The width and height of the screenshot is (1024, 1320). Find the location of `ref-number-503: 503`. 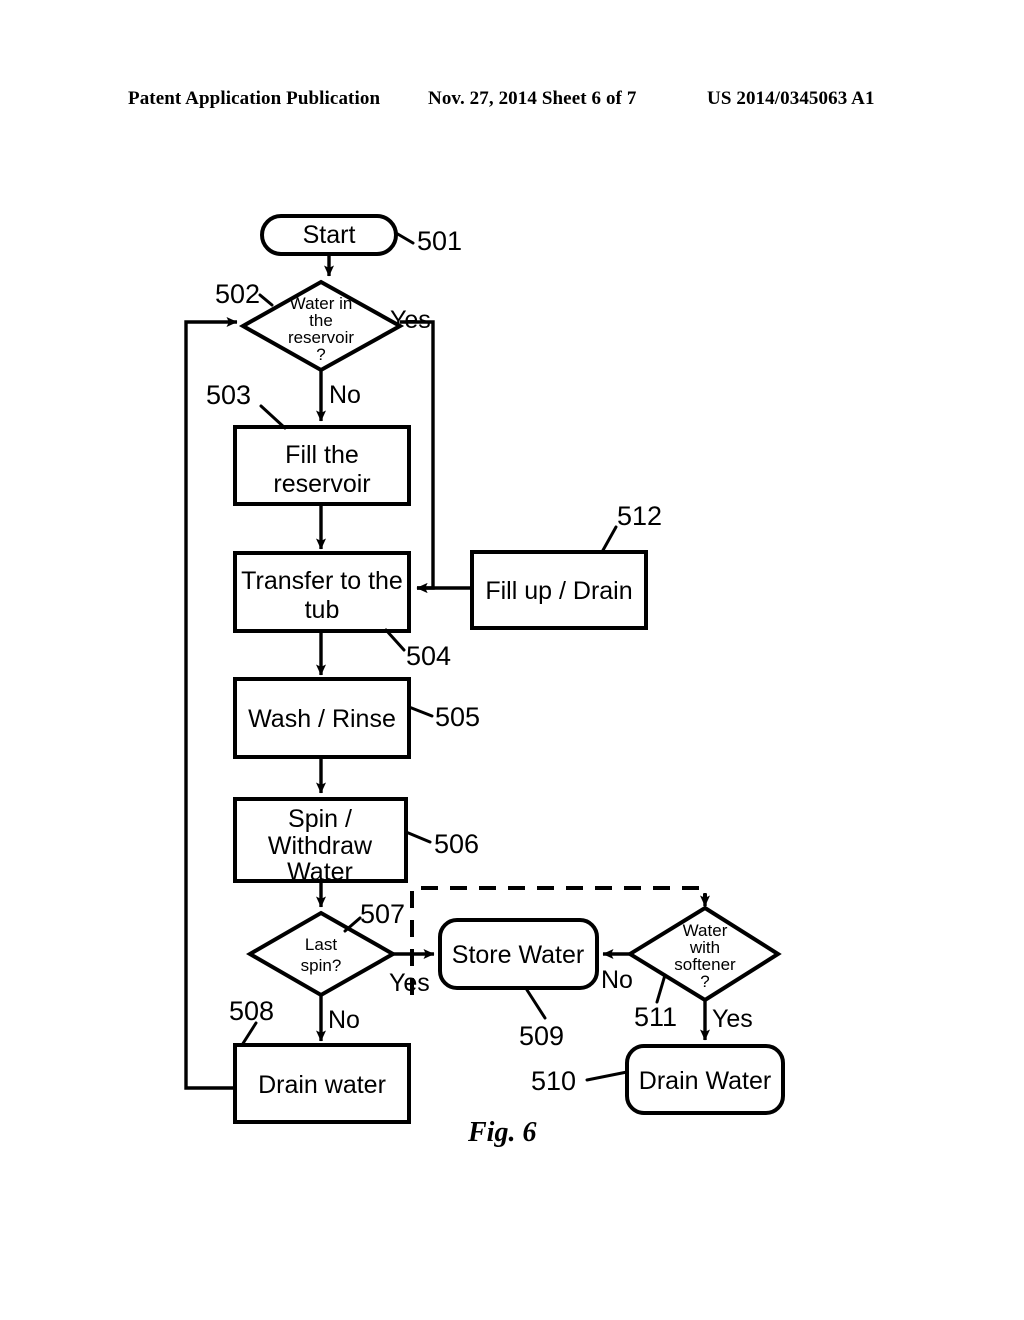

ref-number-503: 503 is located at coordinates (228, 395).